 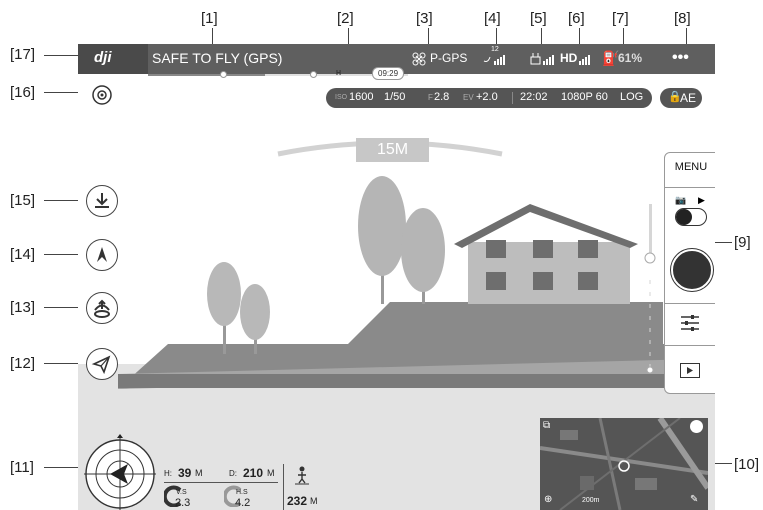 What do you see at coordinates (512, 98) in the screenshot?
I see `param-divider` at bounding box center [512, 98].